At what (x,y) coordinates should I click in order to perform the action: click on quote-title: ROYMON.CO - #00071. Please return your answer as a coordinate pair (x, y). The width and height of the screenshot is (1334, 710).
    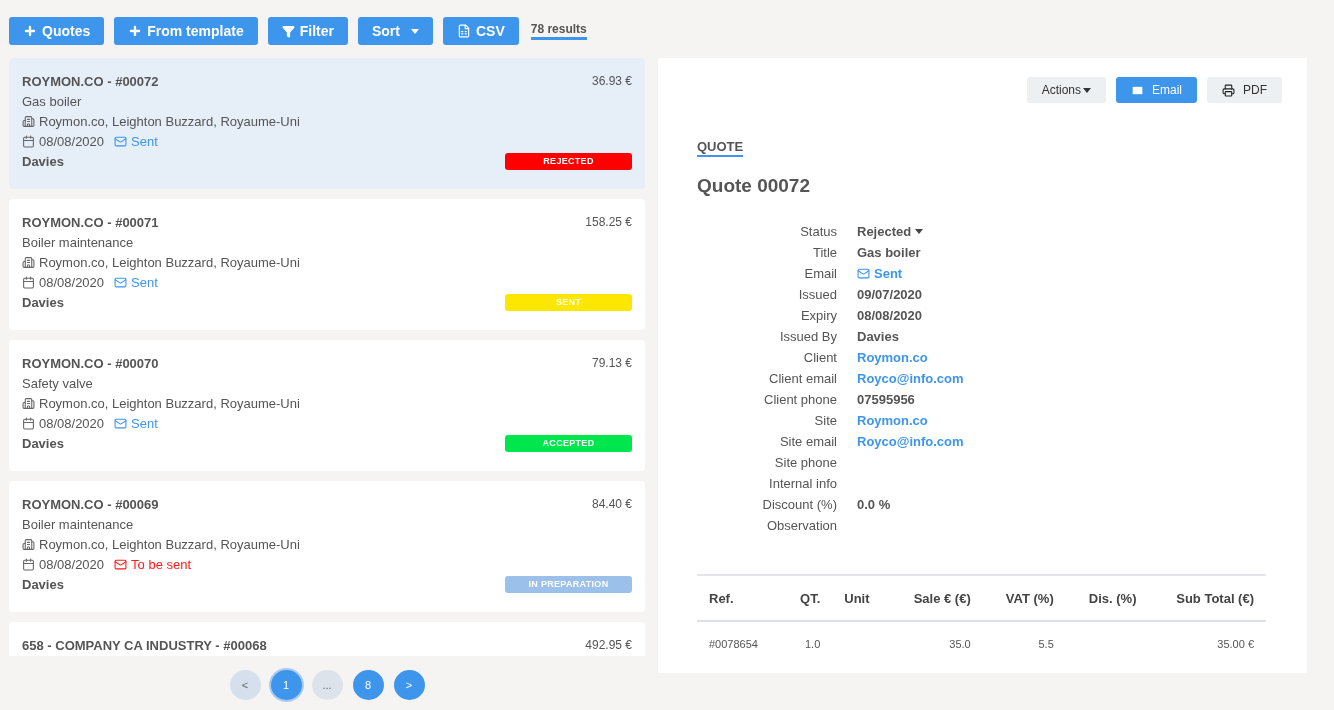
    Looking at the image, I should click on (90, 222).